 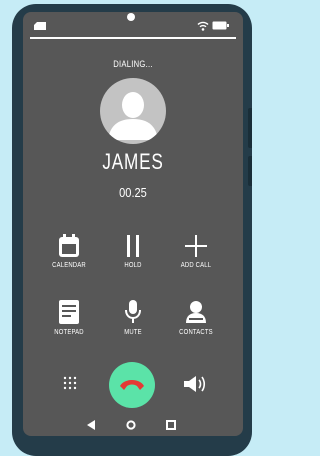 What do you see at coordinates (133, 38) in the screenshot?
I see `status-bar-divider` at bounding box center [133, 38].